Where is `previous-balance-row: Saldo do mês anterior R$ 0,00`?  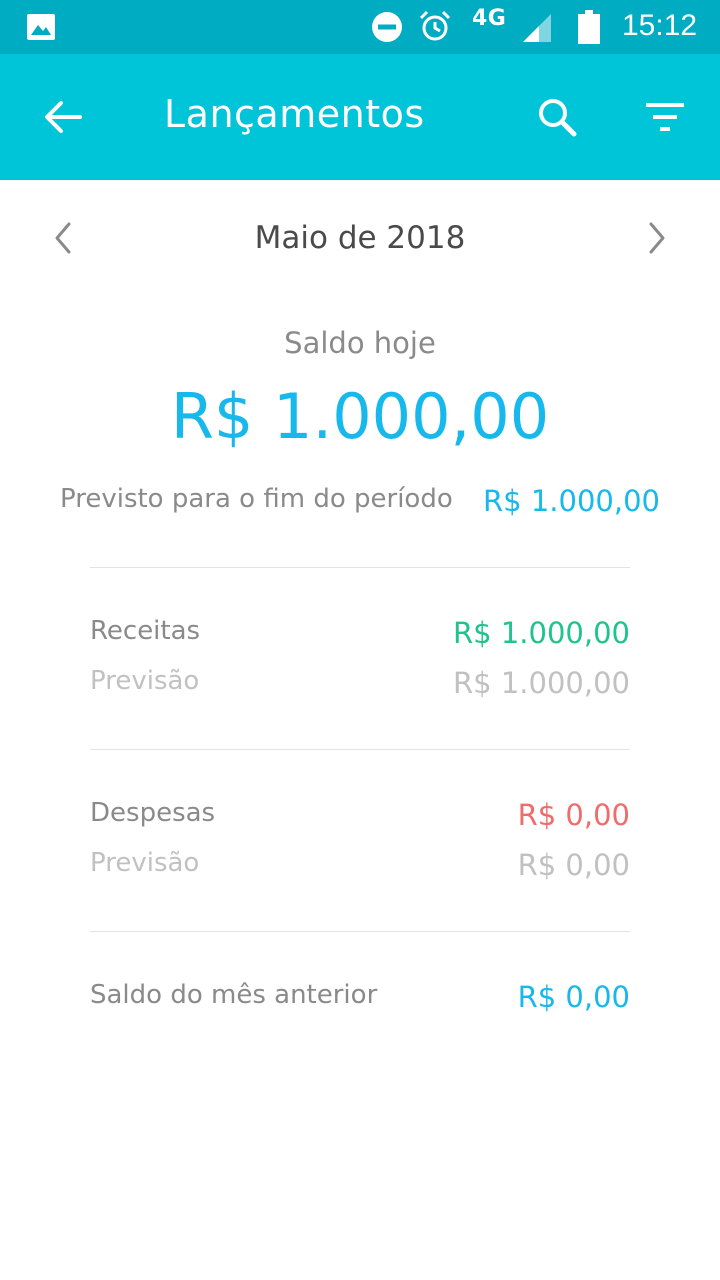 previous-balance-row: Saldo do mês anterior R$ 0,00 is located at coordinates (360, 1000).